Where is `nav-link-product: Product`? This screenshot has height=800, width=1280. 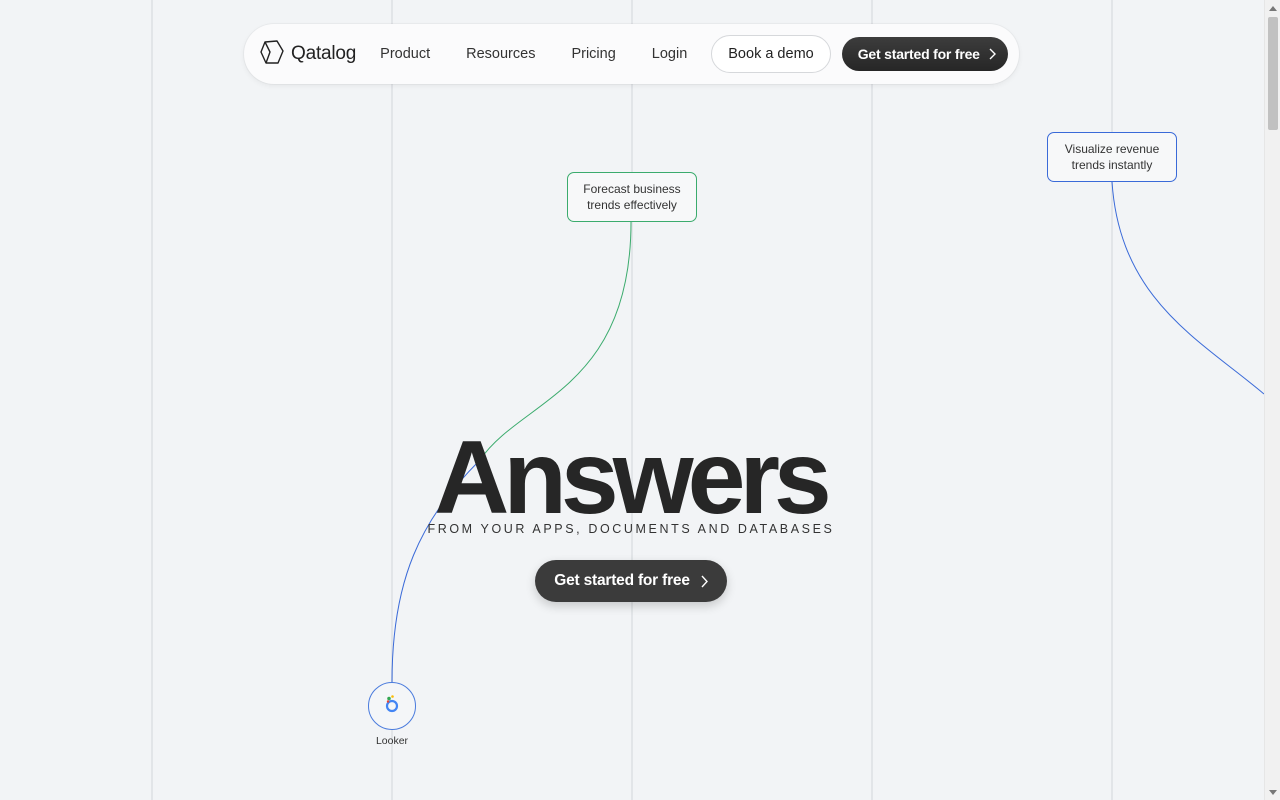
nav-link-product: Product is located at coordinates (405, 54).